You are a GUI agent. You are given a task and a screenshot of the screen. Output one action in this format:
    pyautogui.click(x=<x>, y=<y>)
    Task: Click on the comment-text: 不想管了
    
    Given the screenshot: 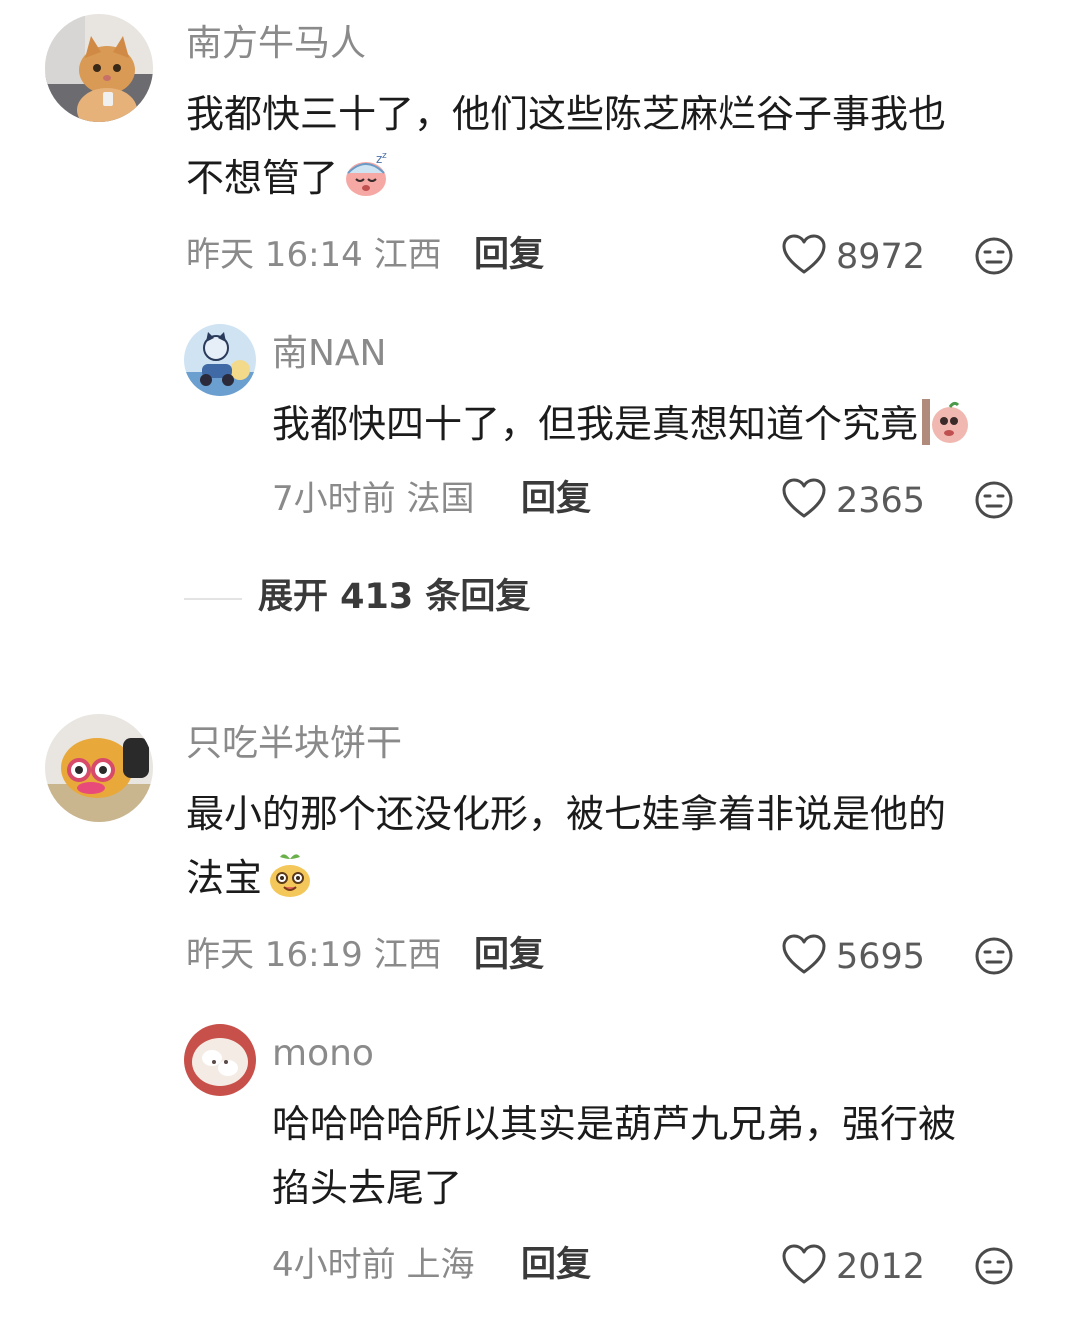 What is the action you would take?
    pyautogui.click(x=262, y=178)
    